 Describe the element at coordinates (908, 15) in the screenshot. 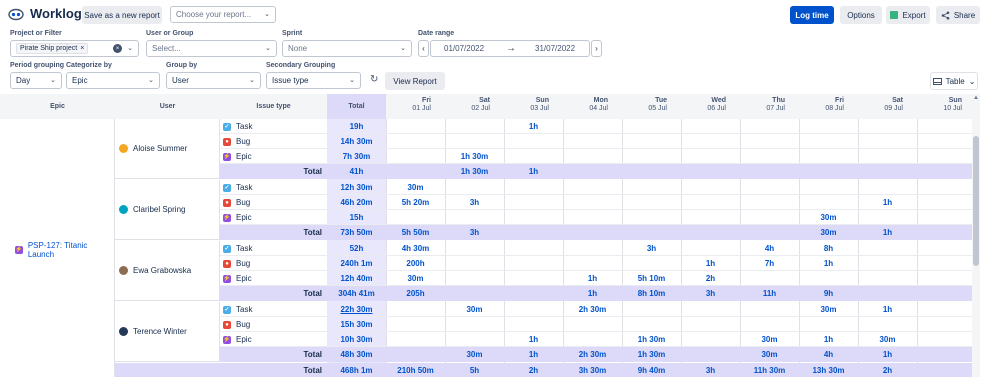

I see `export-button: Export` at that location.